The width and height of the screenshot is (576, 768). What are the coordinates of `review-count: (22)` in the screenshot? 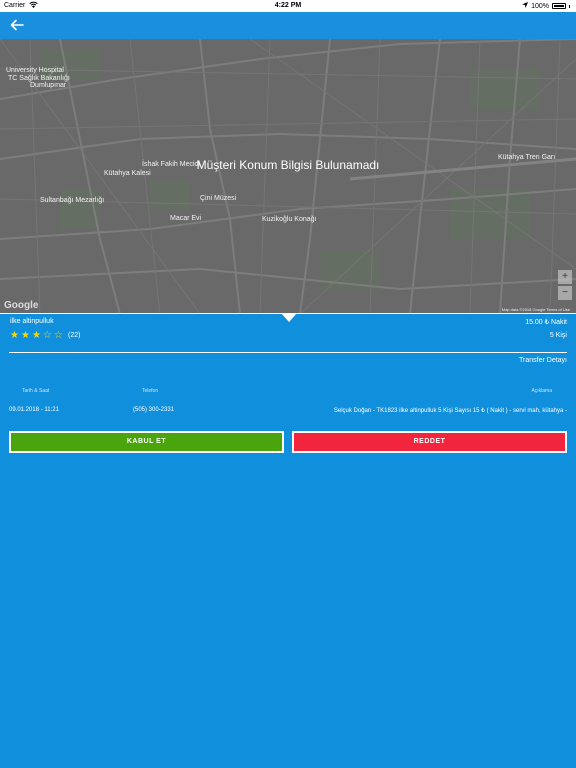 It's located at (74, 335).